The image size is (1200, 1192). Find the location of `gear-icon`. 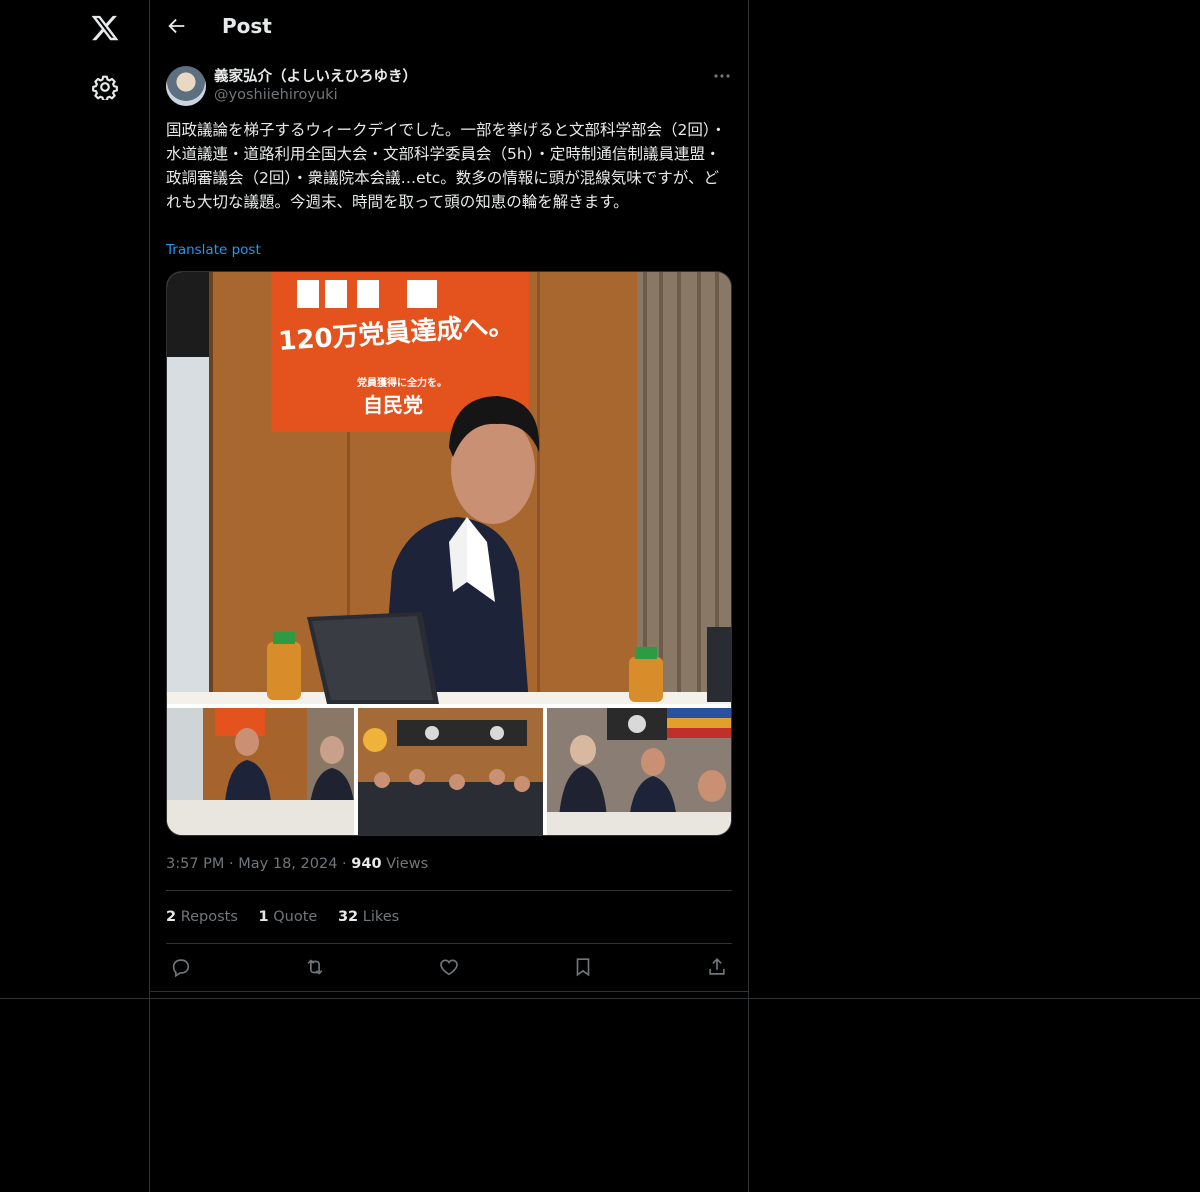

gear-icon is located at coordinates (105, 87).